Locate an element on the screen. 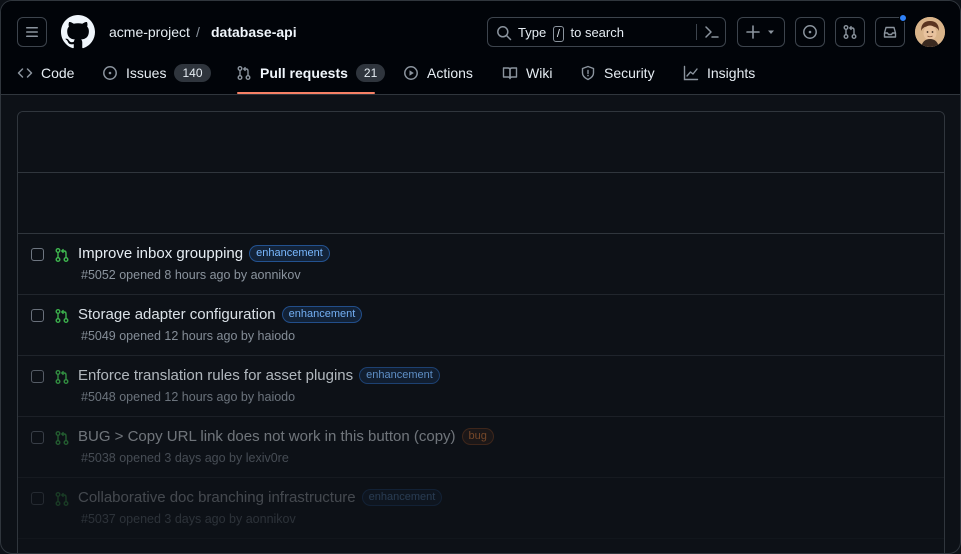 This screenshot has height=554, width=961. breadcrumb-repo: database-api is located at coordinates (254, 32).